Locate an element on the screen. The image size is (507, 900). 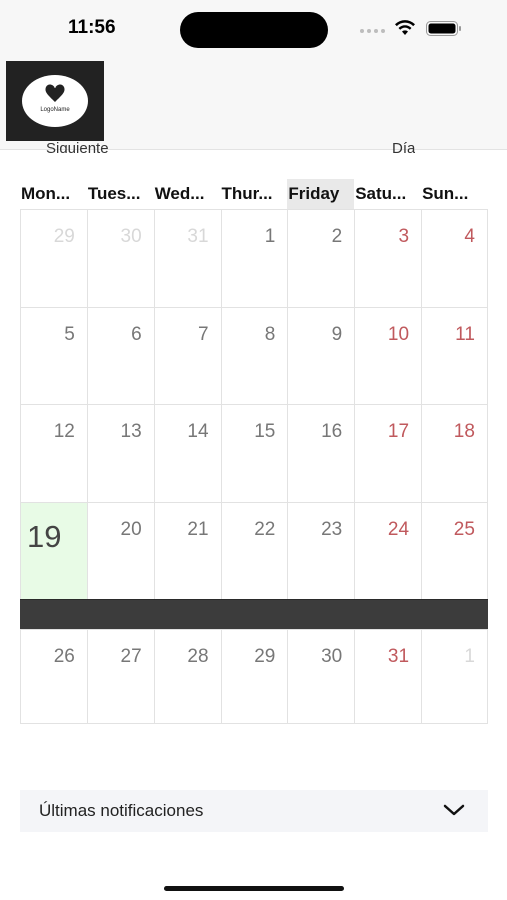
dynamic-island is located at coordinates (254, 30).